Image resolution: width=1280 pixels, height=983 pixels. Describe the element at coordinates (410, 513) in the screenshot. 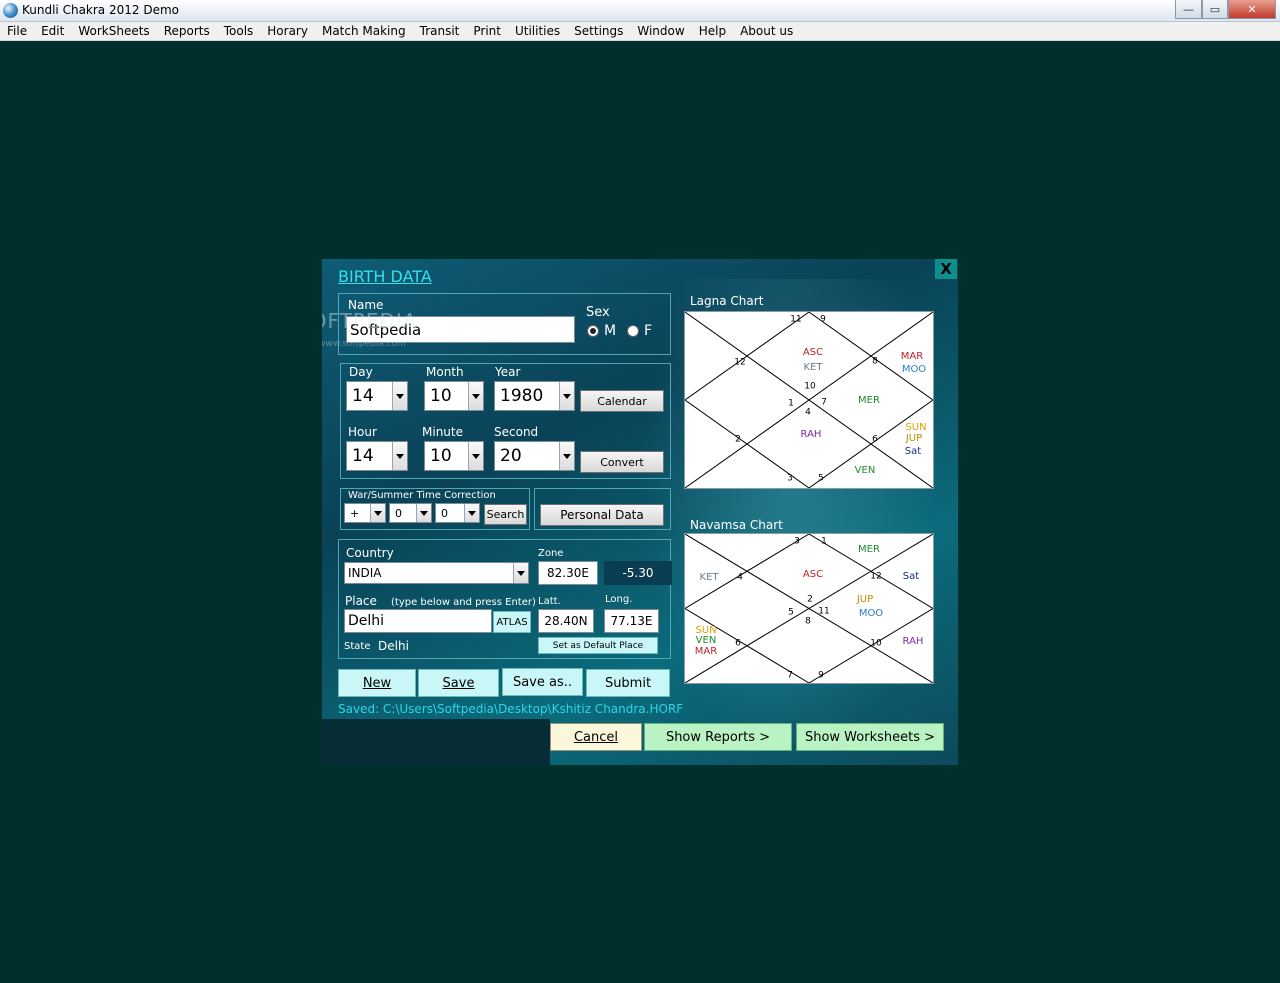

I see `war-time-hours-select: 0` at that location.